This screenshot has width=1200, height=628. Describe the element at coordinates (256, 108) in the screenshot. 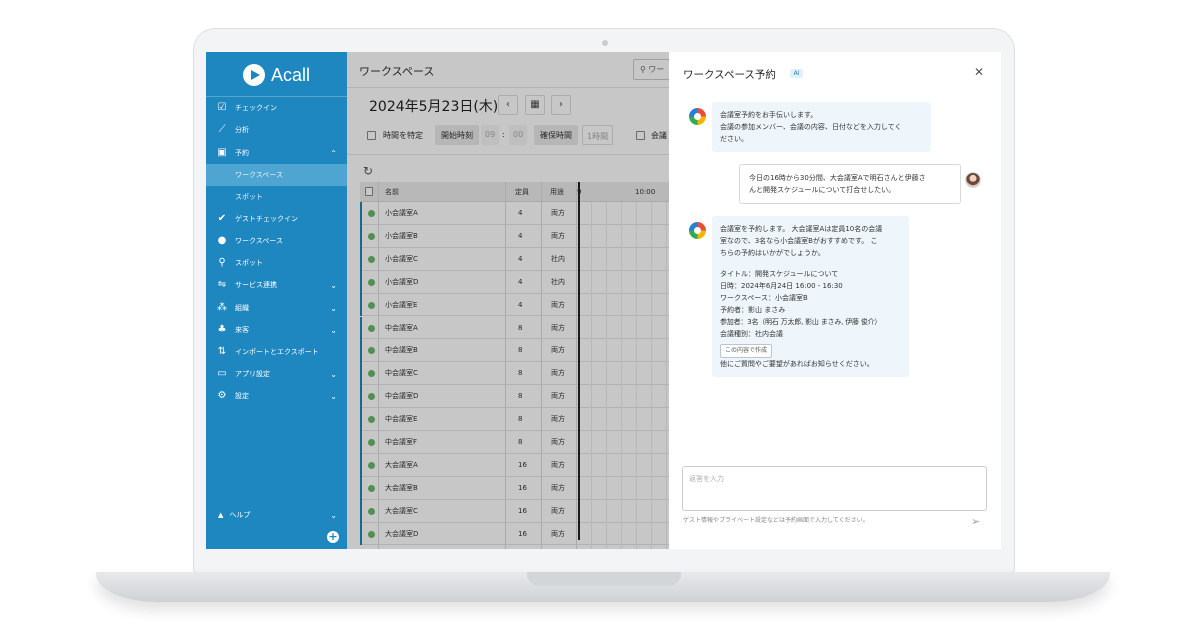

I see `sidebar-item-label: チェックイン` at that location.